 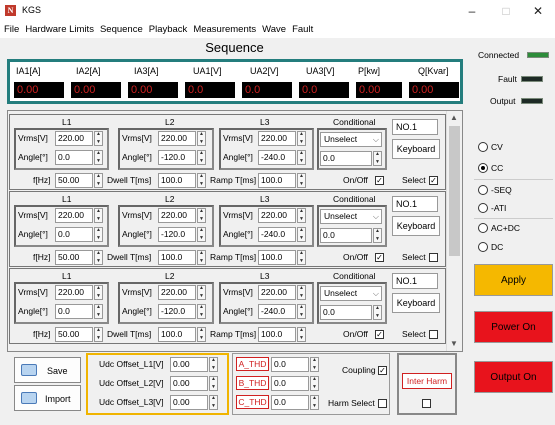 What do you see at coordinates (274, 30) in the screenshot?
I see `menu-wave: Wave` at bounding box center [274, 30].